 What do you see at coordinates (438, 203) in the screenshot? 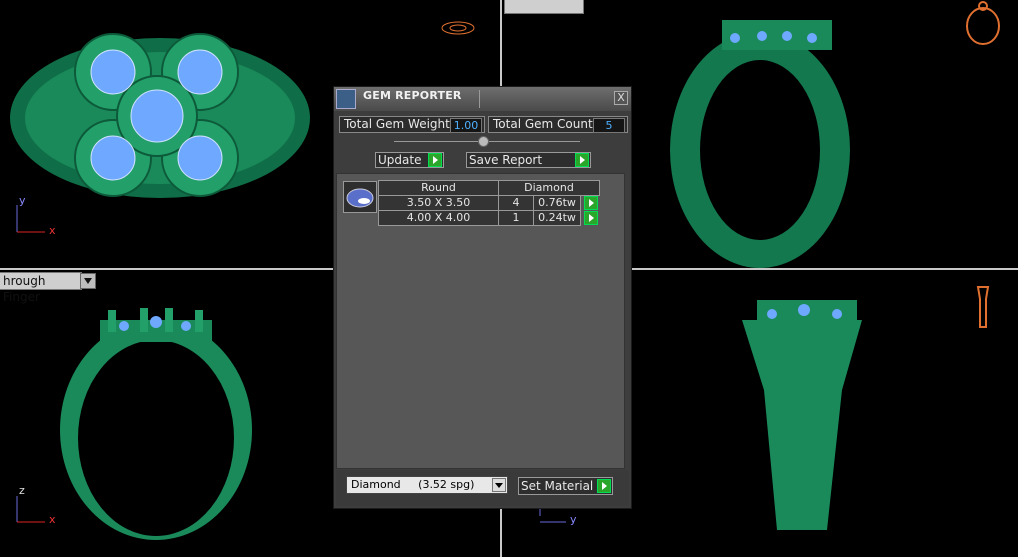
I see `table-row-1-size: 3.50 X 3.50` at bounding box center [438, 203].